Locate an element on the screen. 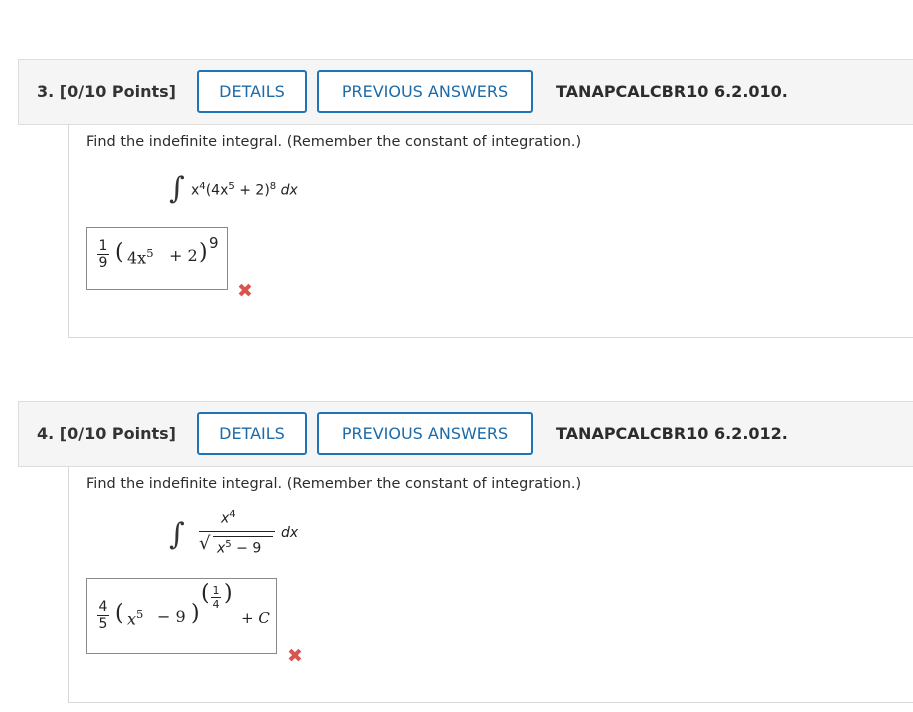  power-fraction: 1 4 is located at coordinates (216, 597).